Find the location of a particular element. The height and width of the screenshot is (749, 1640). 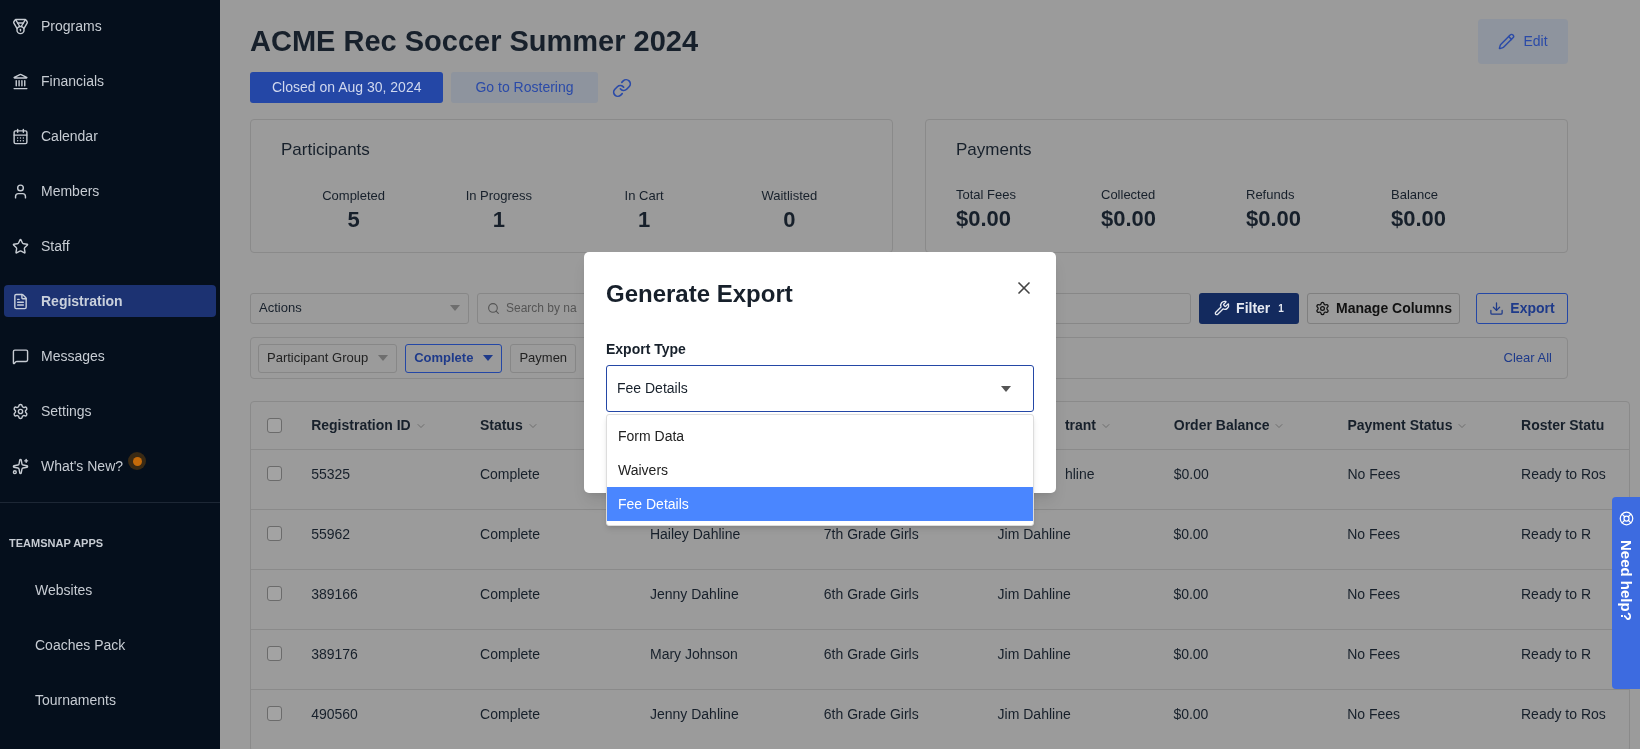

stat-label: Waitlisted is located at coordinates (789, 195).